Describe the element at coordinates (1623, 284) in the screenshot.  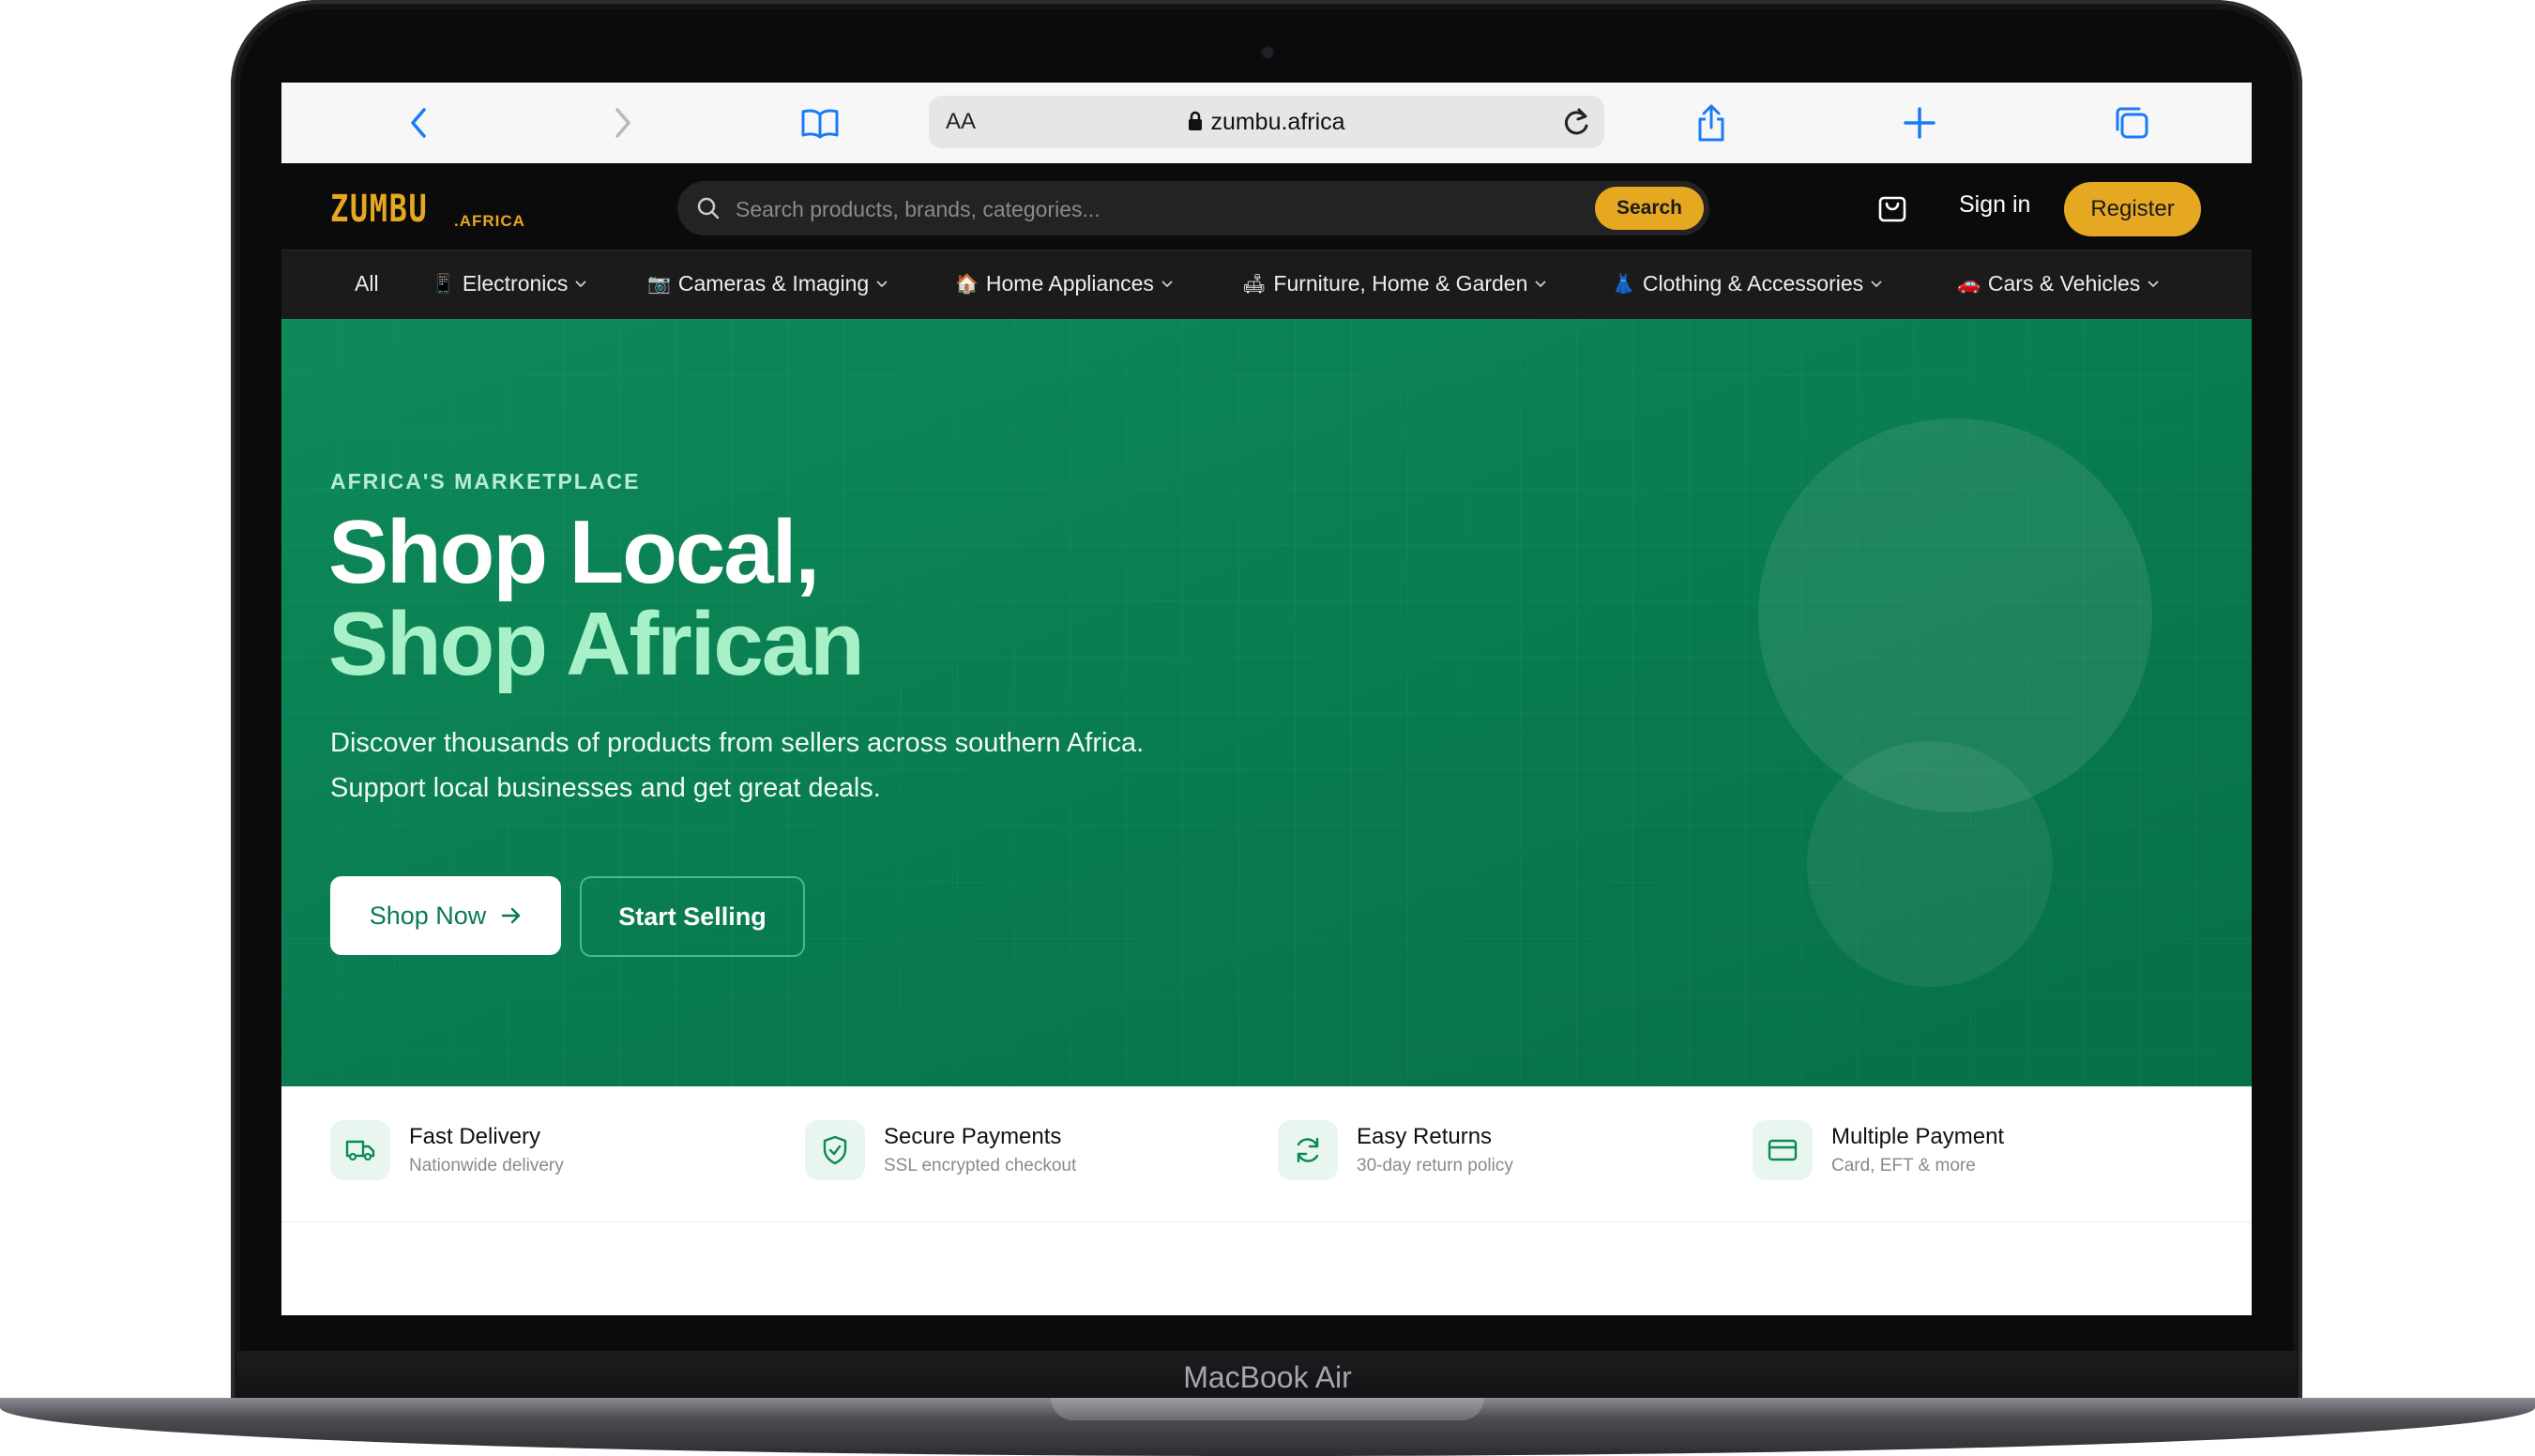
I see `dress-icon: 👗` at that location.